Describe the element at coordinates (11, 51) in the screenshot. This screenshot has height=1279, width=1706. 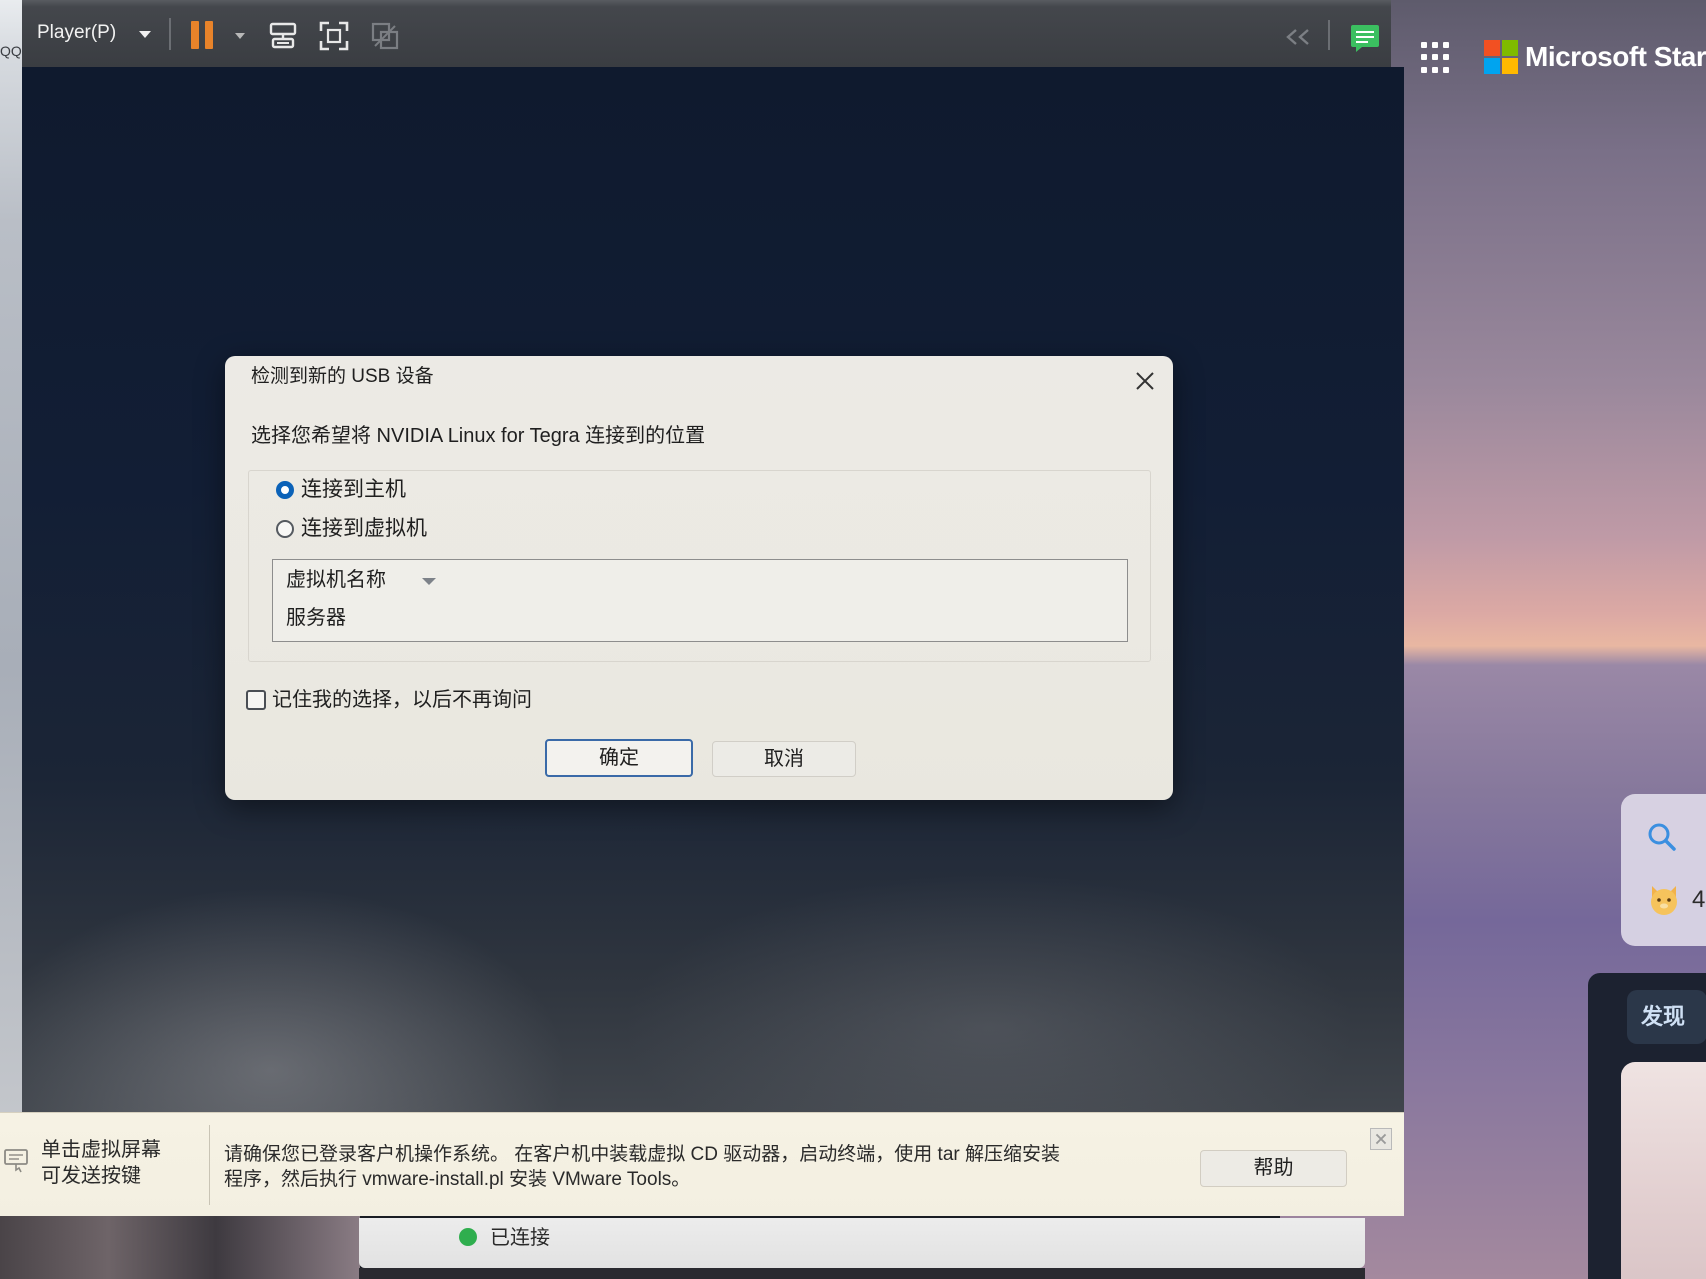
I see `qq-label: QQ` at that location.